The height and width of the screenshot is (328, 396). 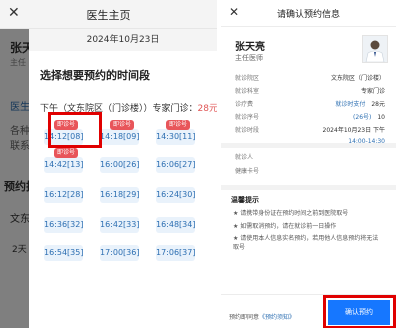 What do you see at coordinates (207, 109) in the screenshot?
I see `session-fee: 28元` at bounding box center [207, 109].